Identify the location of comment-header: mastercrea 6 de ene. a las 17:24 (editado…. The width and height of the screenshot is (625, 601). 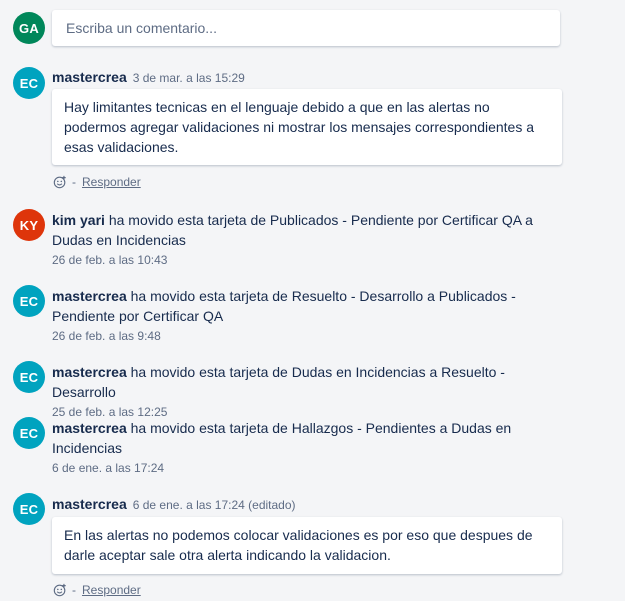
(312, 504).